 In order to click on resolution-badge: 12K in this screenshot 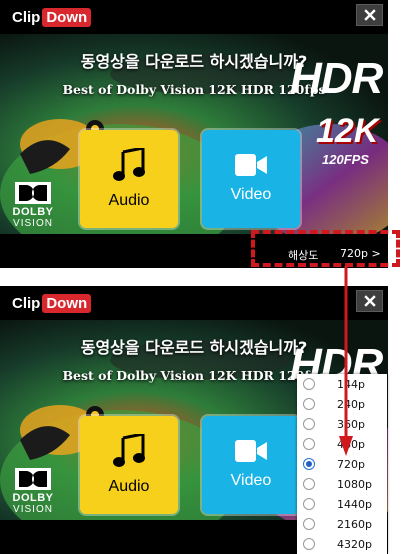, I will do `click(347, 131)`.